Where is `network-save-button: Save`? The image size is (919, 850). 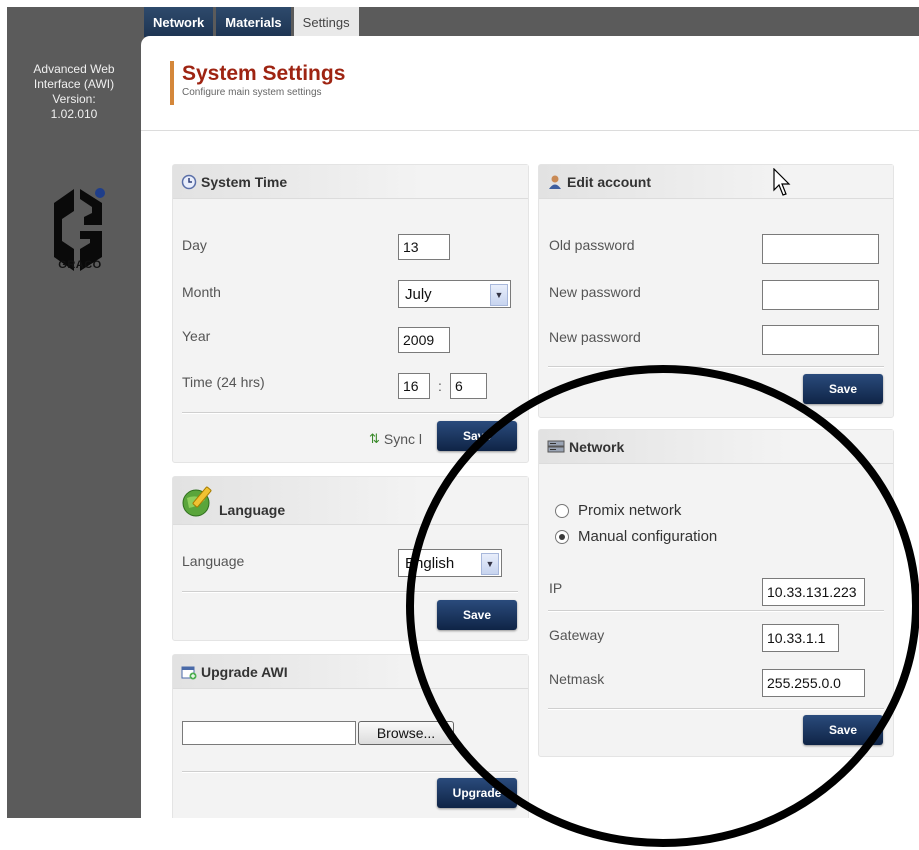 network-save-button: Save is located at coordinates (843, 730).